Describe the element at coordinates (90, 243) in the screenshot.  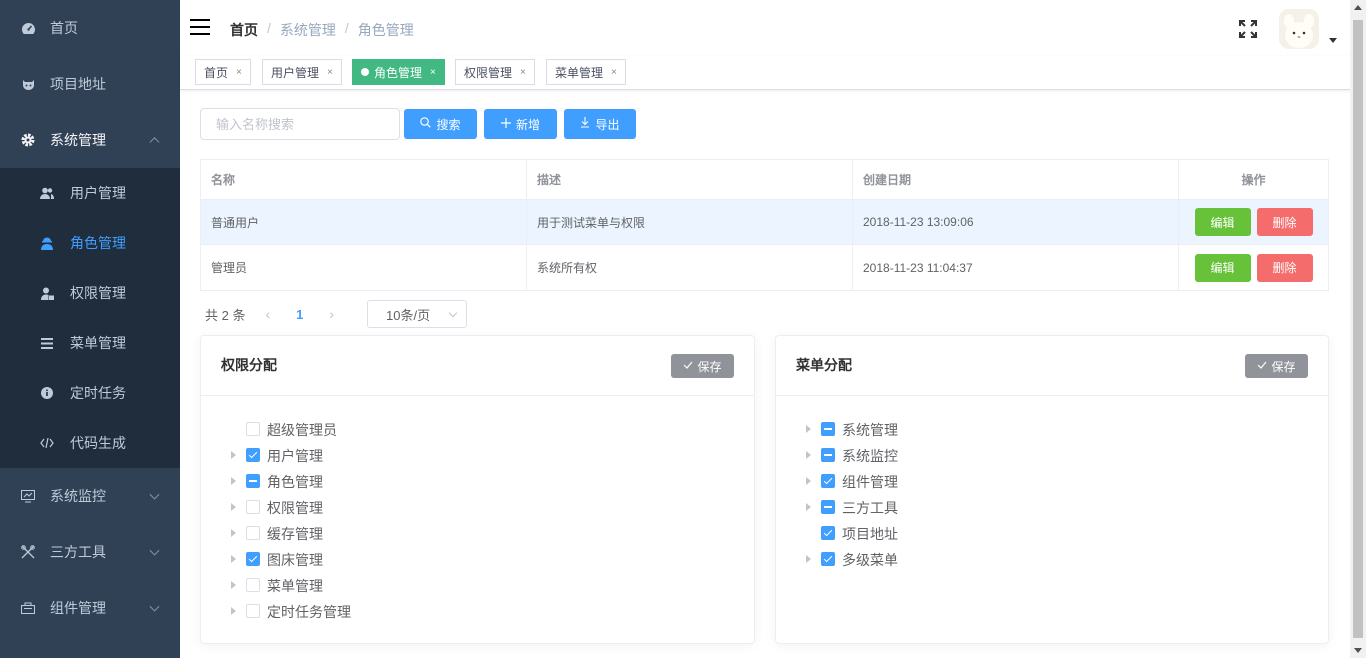
I see `sidebar-item-roles: 角色管理` at that location.